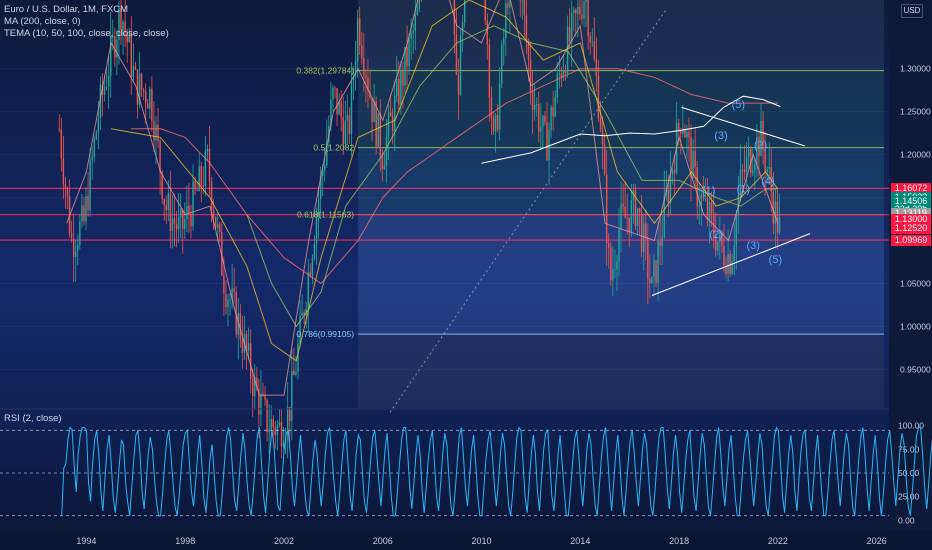 Image resolution: width=932 pixels, height=550 pixels. I want to click on time-tick-label: 2006, so click(383, 541).